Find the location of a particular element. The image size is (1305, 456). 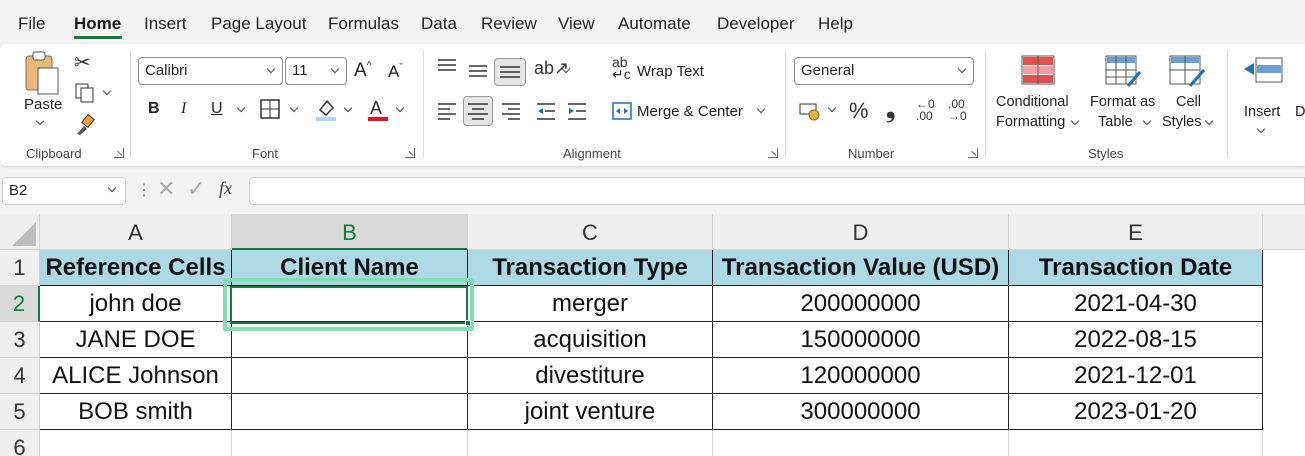

cell-d4: 120000000 is located at coordinates (861, 376).